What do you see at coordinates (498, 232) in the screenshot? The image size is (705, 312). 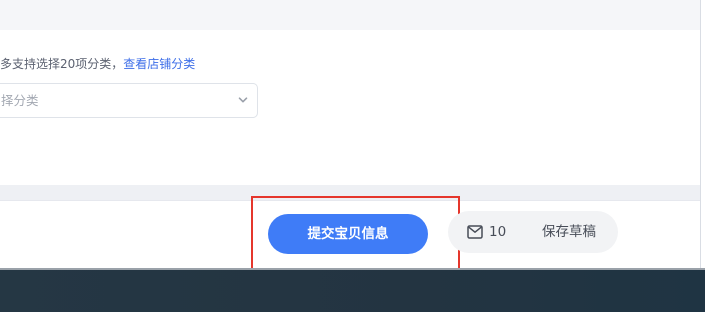 I see `draft-count: 10` at bounding box center [498, 232].